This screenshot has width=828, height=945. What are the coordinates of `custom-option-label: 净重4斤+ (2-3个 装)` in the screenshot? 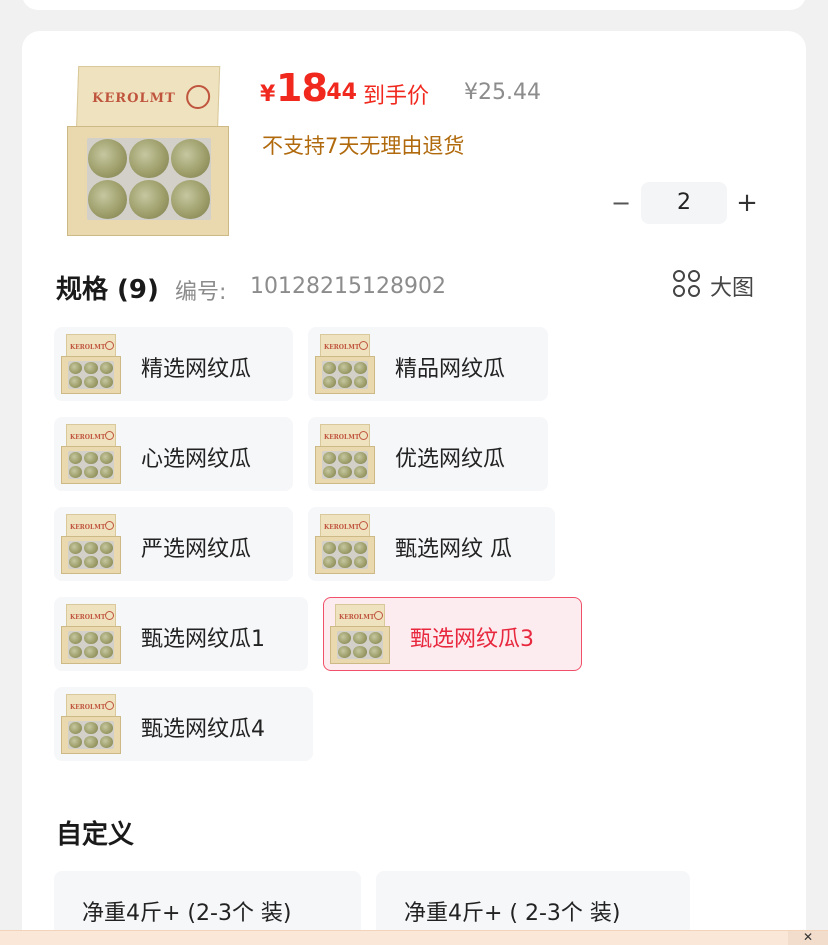 It's located at (187, 913).